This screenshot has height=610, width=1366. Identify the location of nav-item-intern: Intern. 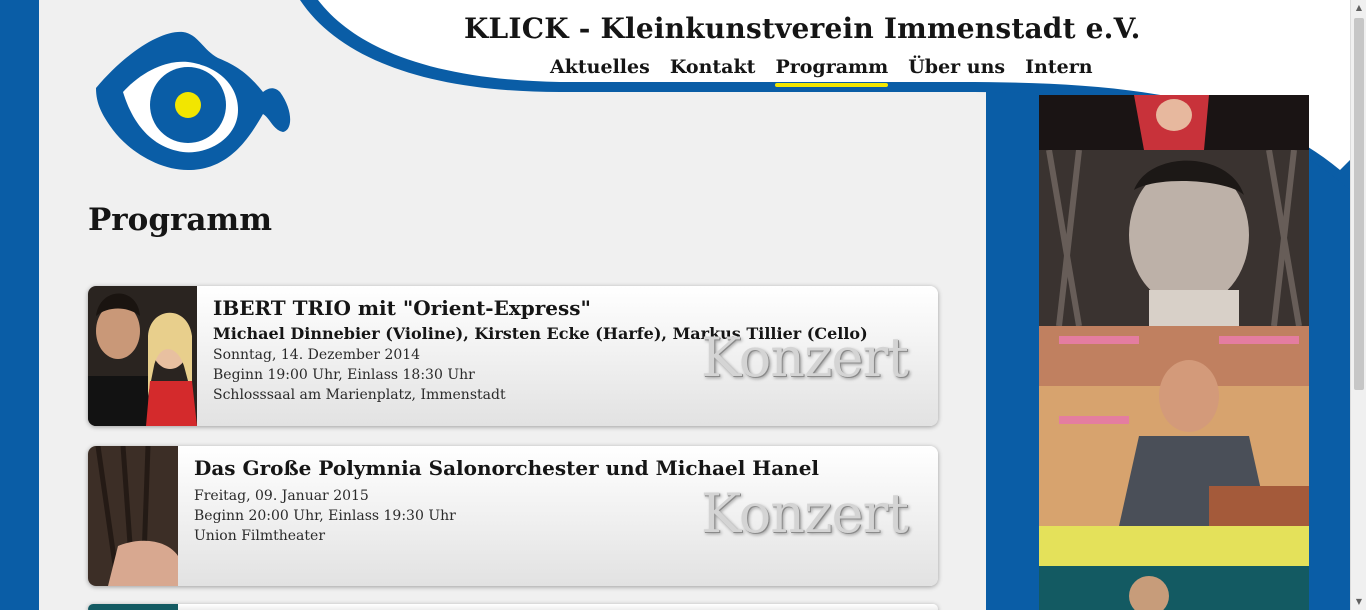
(1058, 70).